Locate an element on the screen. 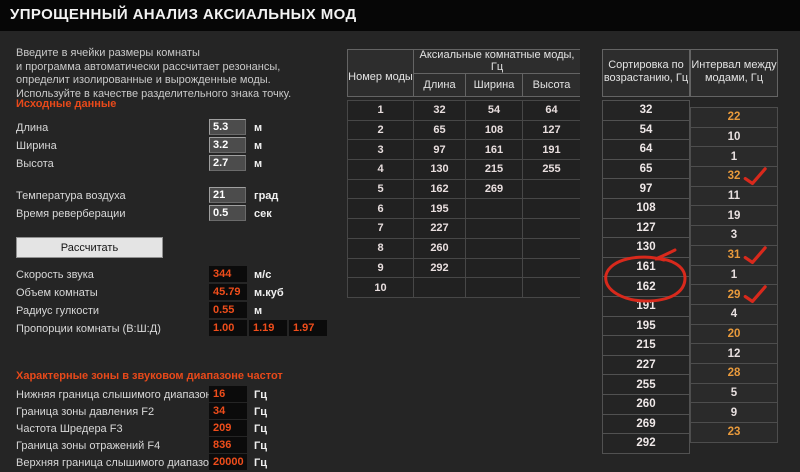 This screenshot has height=472, width=800. field-row: Радиус гулкости 0.55 м is located at coordinates (183, 311).